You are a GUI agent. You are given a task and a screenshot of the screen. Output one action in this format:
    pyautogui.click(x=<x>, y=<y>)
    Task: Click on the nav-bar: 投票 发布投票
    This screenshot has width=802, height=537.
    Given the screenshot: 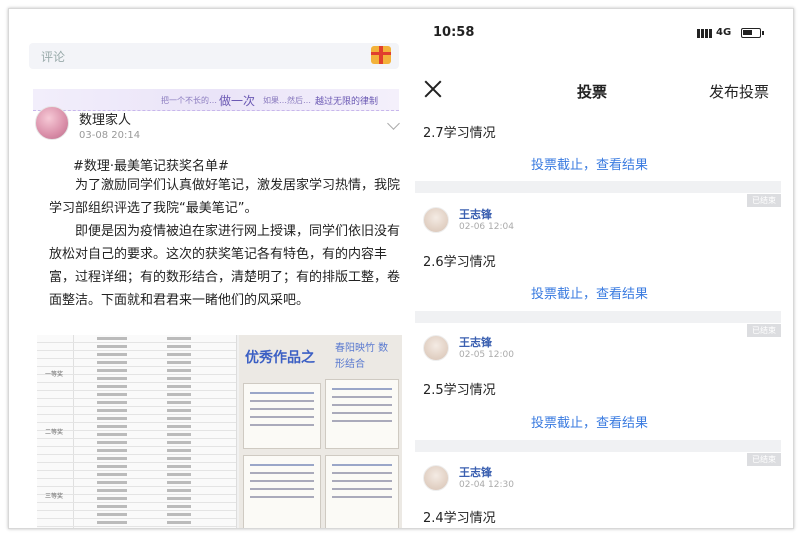 What is the action you would take?
    pyautogui.click(x=592, y=90)
    